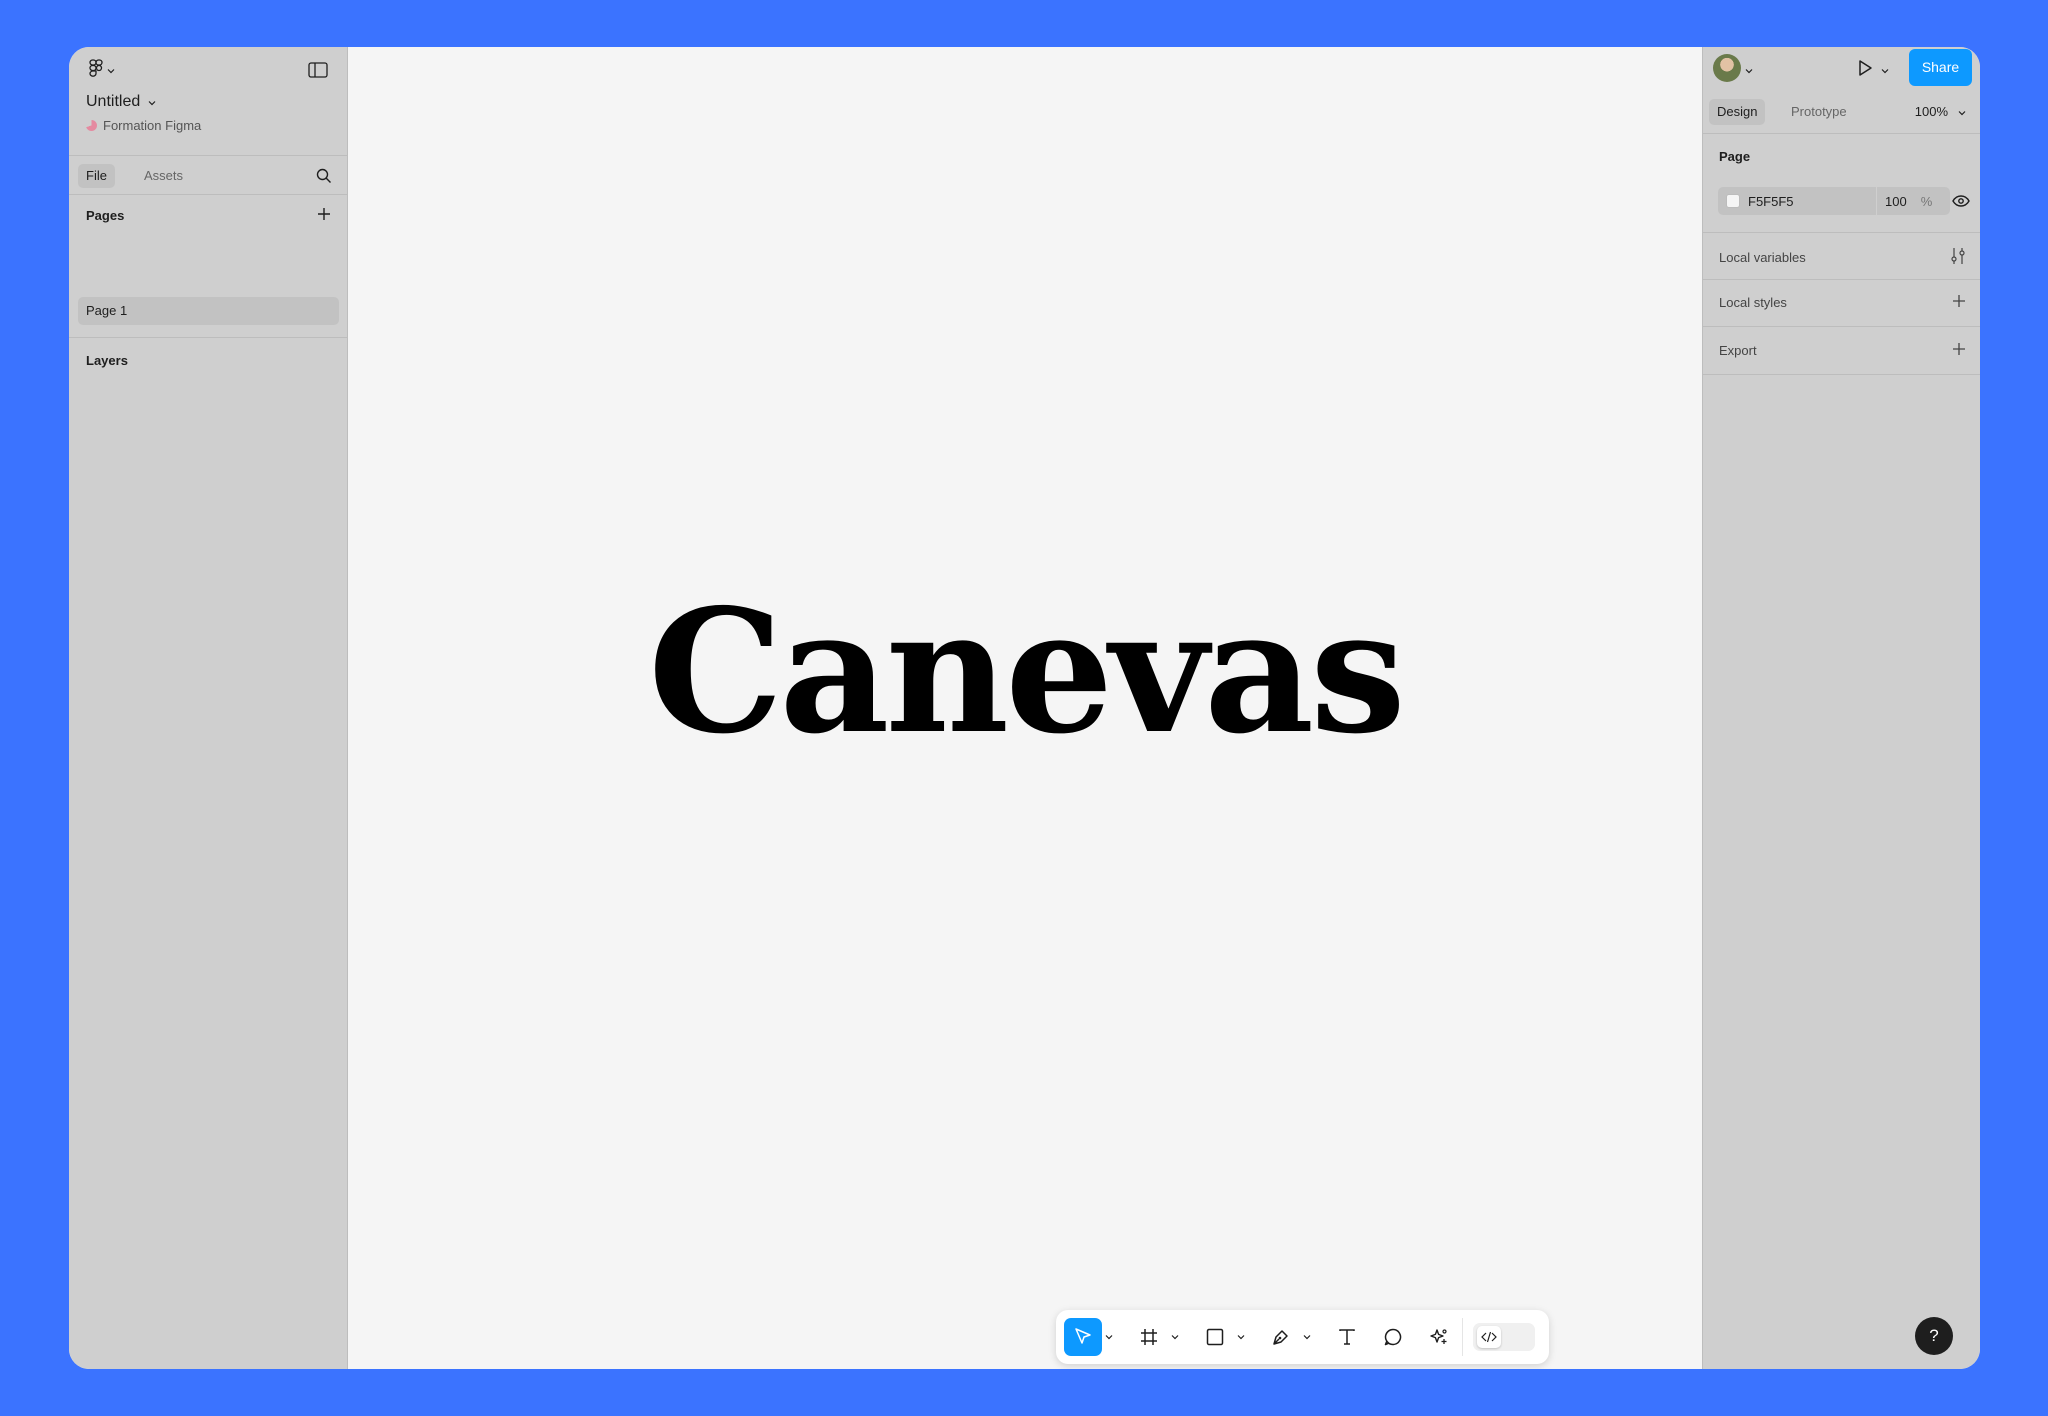  Describe the element at coordinates (324, 176) in the screenshot. I see `search-icon` at that location.